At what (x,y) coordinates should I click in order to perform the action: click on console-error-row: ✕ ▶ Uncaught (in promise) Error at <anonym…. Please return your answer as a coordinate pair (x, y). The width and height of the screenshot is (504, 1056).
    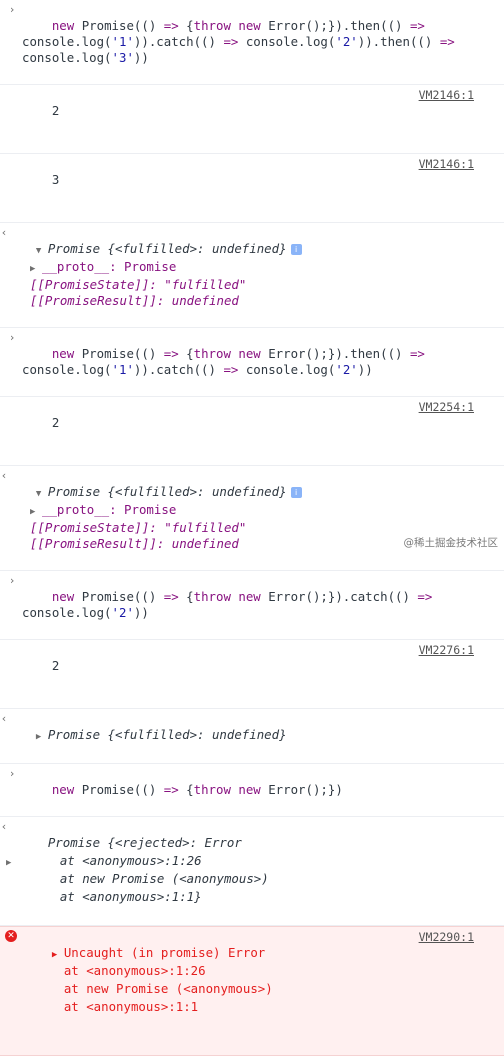
    Looking at the image, I should click on (252, 991).